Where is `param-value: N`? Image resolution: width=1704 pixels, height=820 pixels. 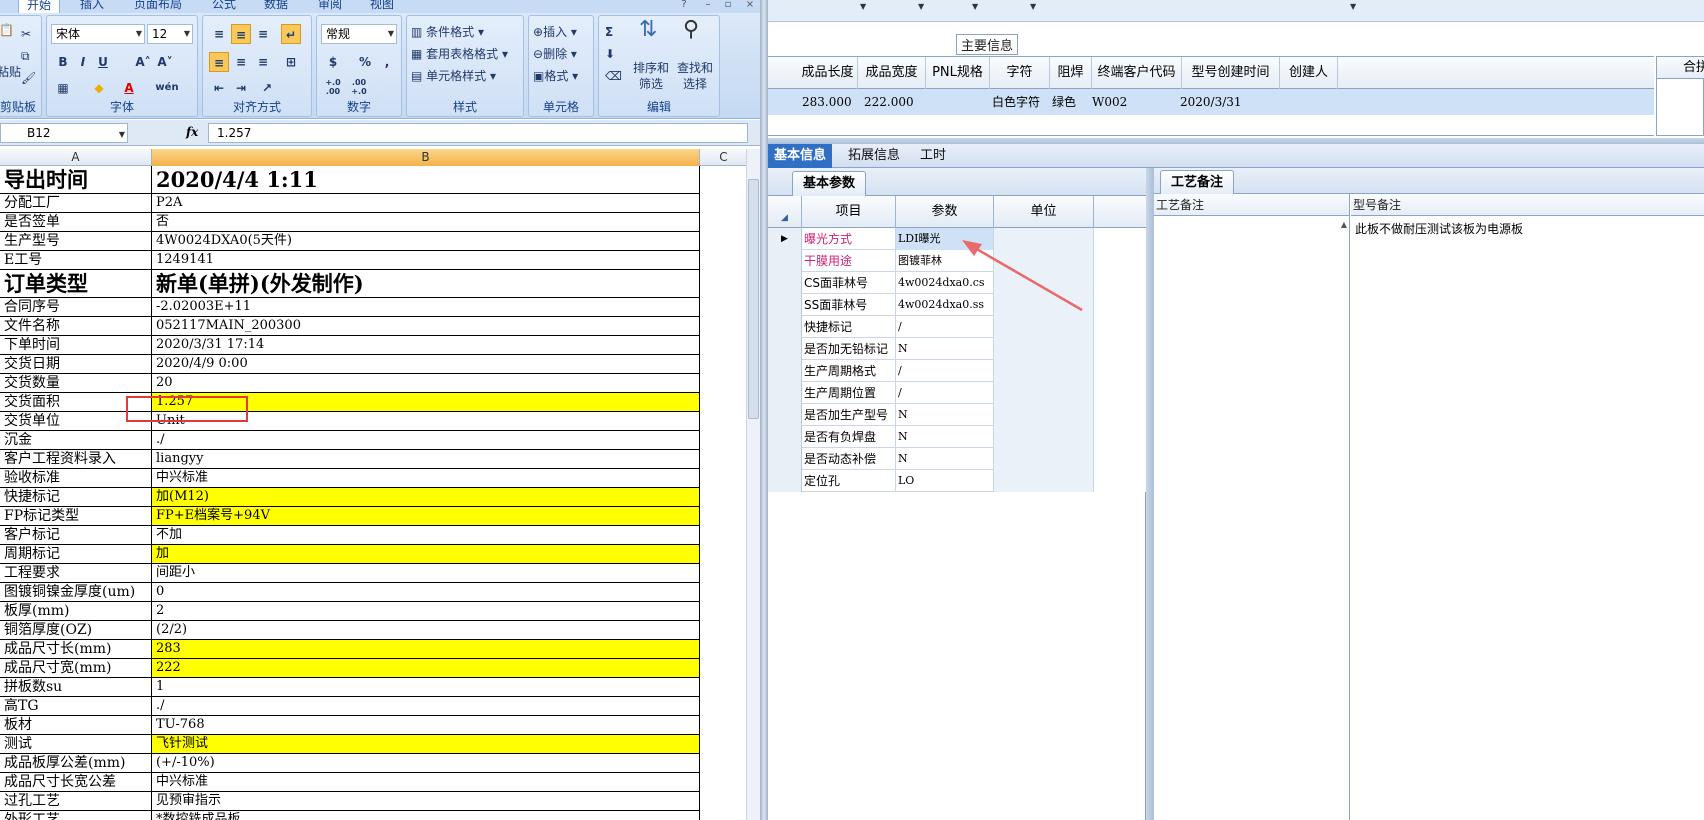 param-value: N is located at coordinates (945, 437).